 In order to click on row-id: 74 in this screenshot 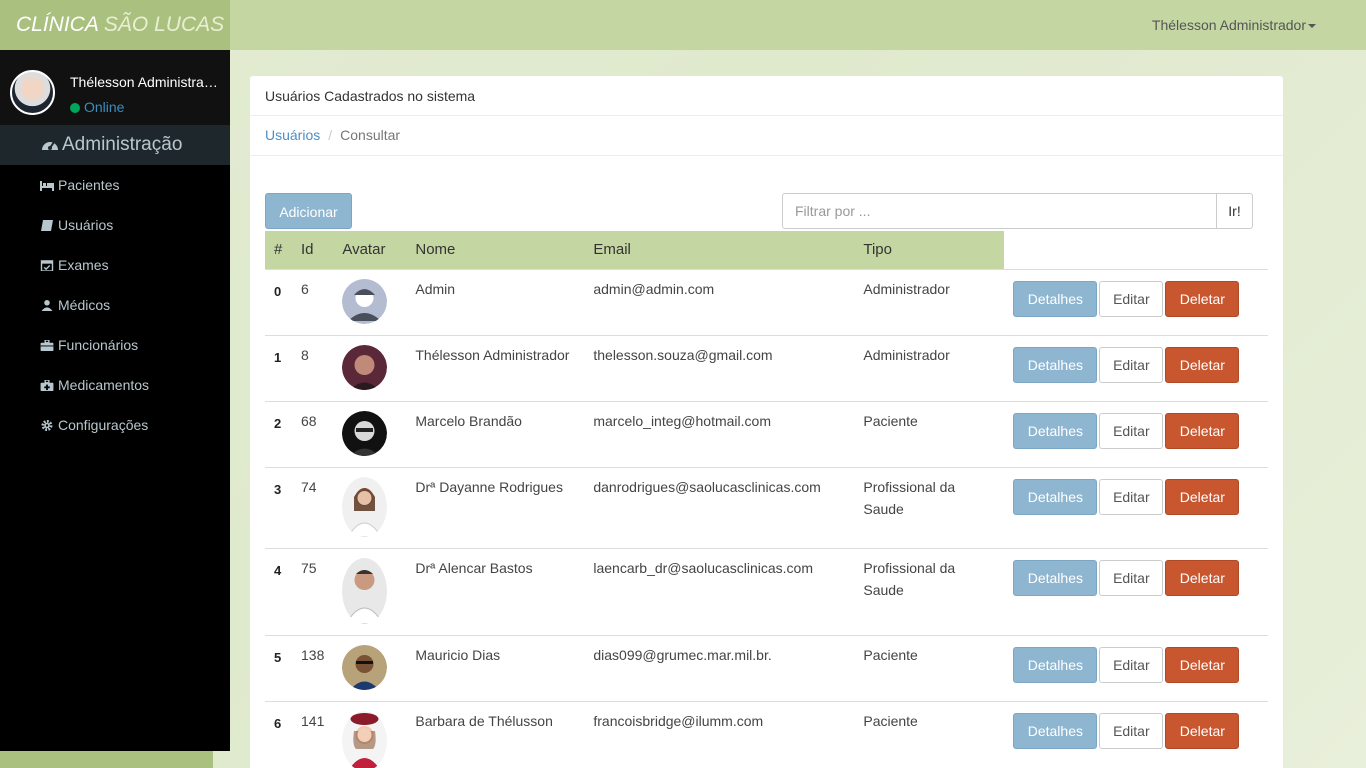, I will do `click(313, 507)`.